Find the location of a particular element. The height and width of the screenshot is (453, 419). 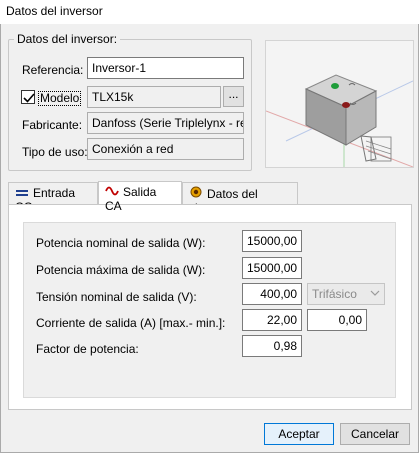

checkmark-icon is located at coordinates (29, 98).